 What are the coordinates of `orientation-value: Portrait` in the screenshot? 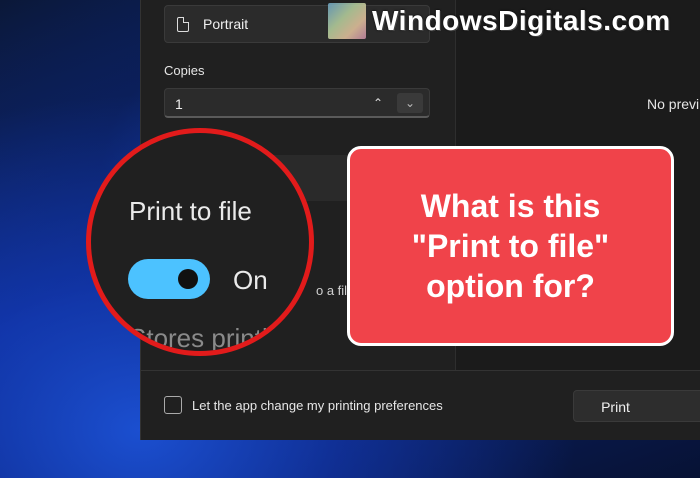 It's located at (226, 24).